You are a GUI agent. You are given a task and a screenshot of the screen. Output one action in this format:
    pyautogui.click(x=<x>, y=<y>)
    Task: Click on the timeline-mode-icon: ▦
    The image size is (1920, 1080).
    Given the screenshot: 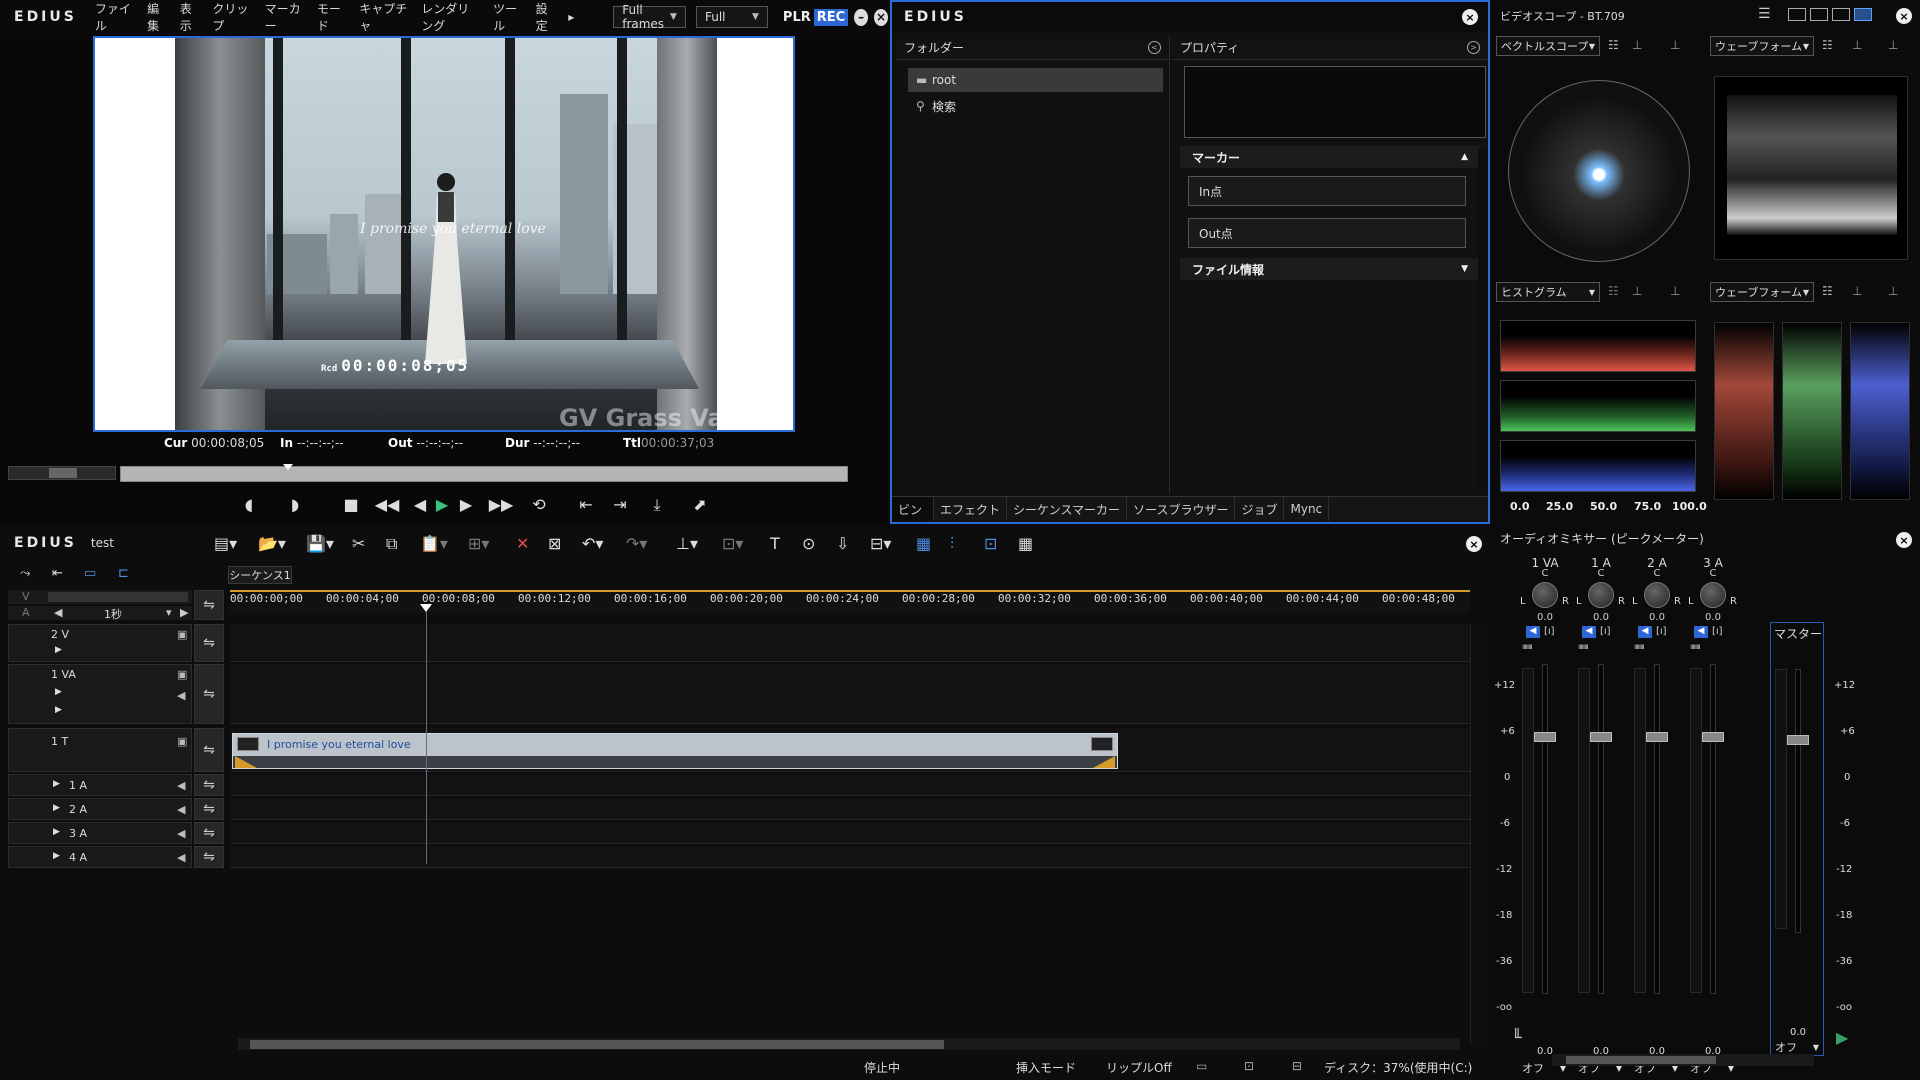 What is the action you would take?
    pyautogui.click(x=923, y=543)
    